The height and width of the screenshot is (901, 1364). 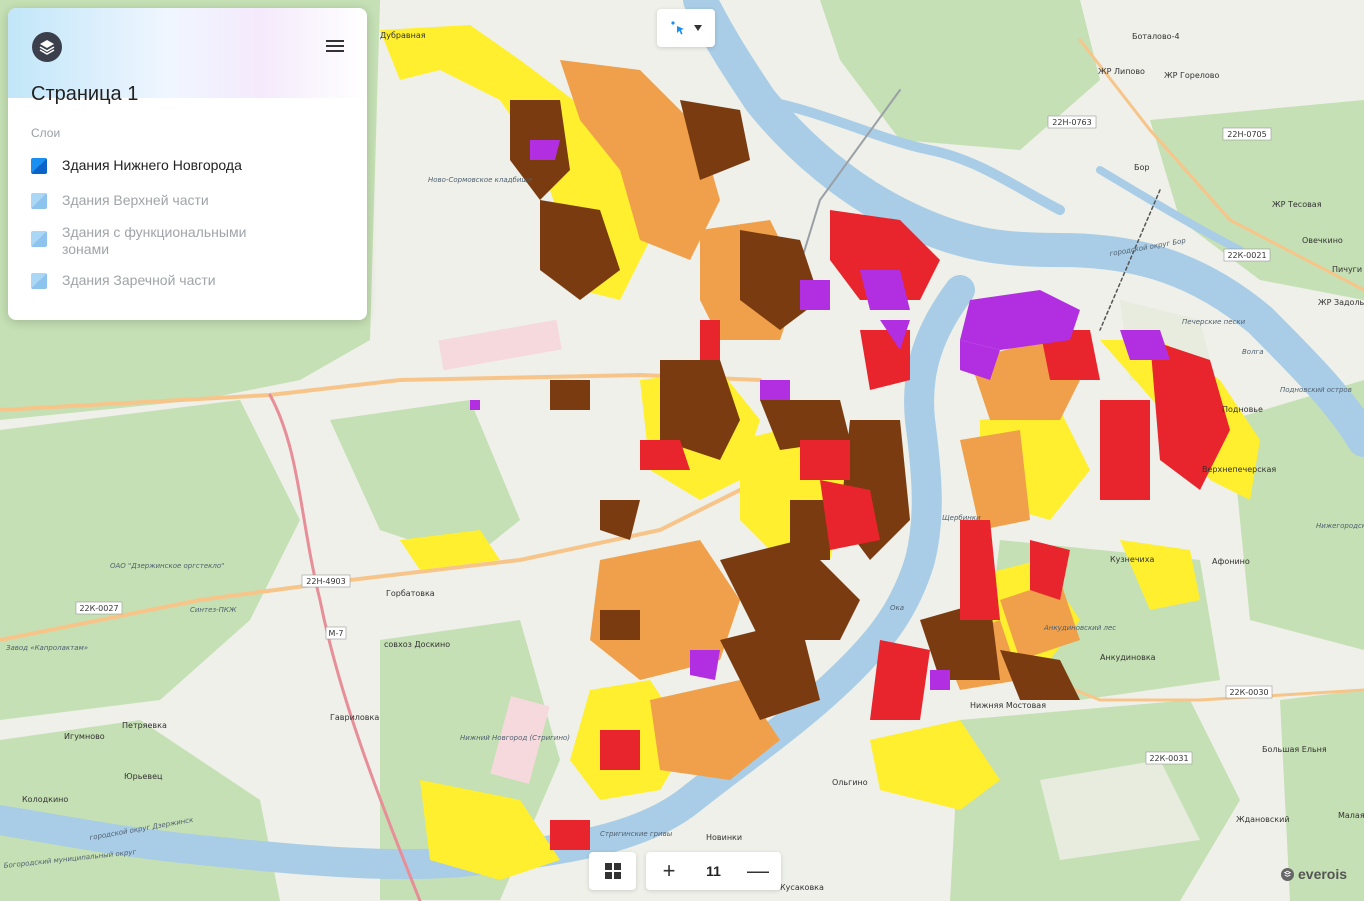 What do you see at coordinates (1079, 628) in the screenshot?
I see `label-ankudinovsky: Анкудиновский лес` at bounding box center [1079, 628].